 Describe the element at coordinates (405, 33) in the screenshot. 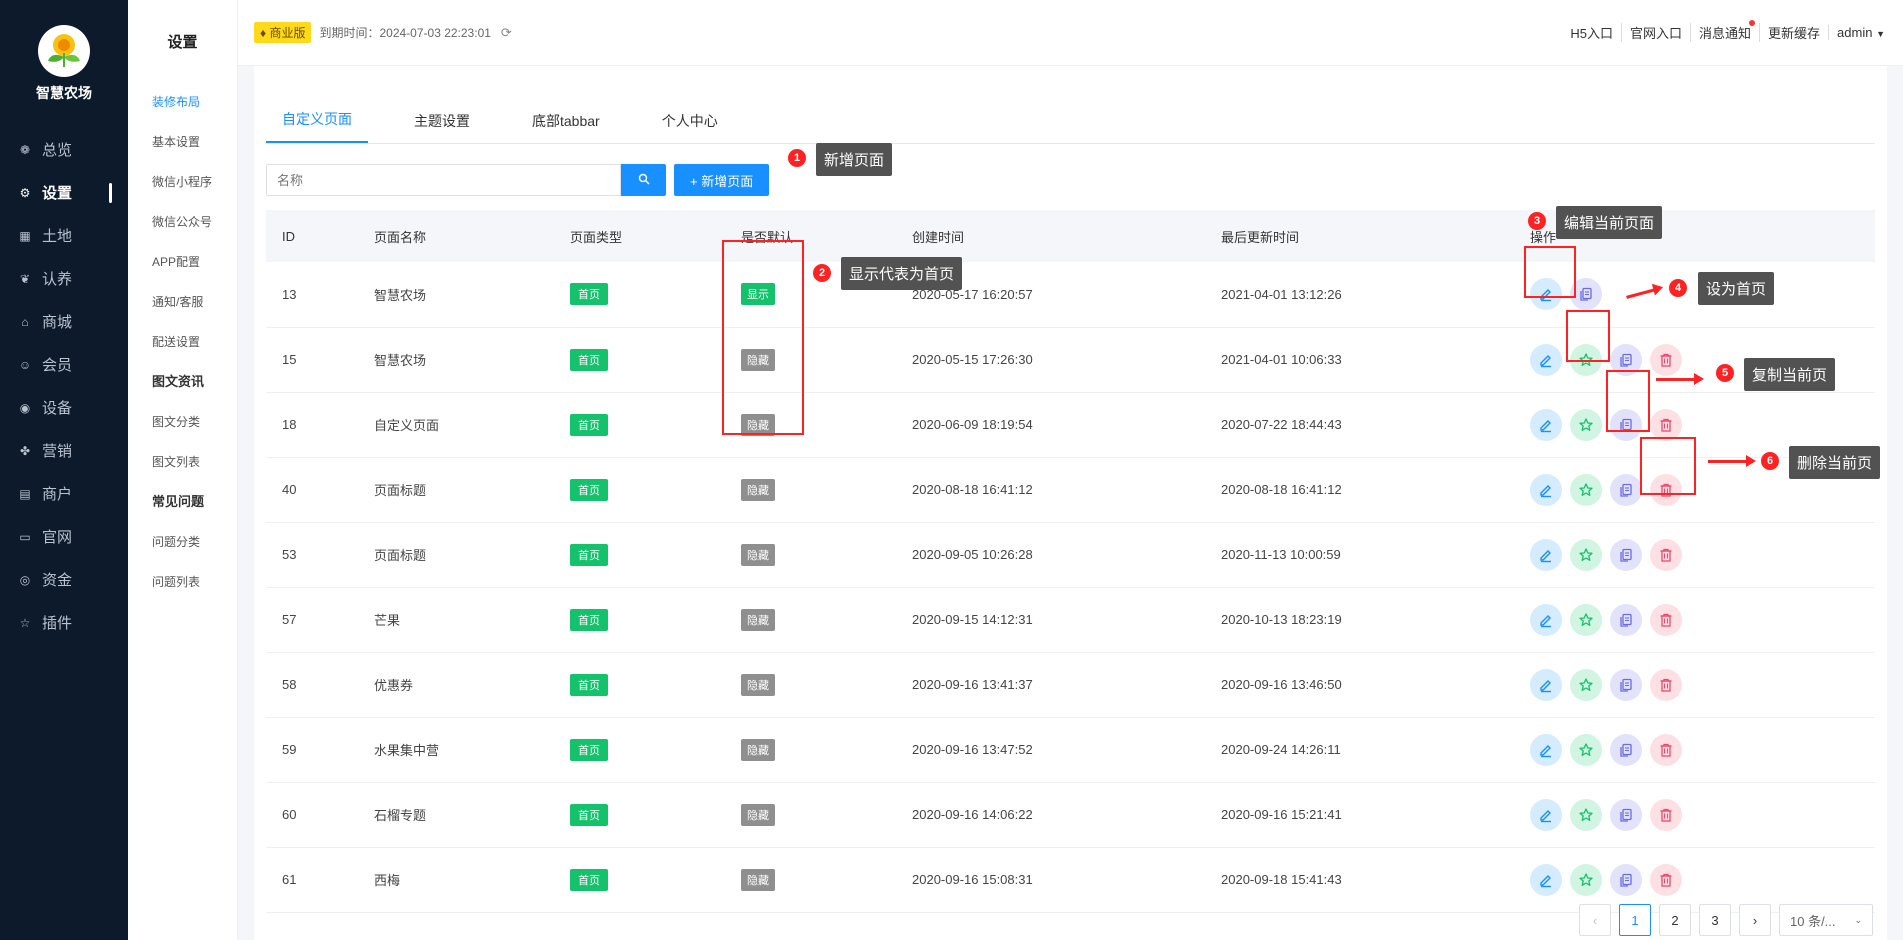

I see `expire-time: 到期时间：2024-07-03 22:23:01` at that location.